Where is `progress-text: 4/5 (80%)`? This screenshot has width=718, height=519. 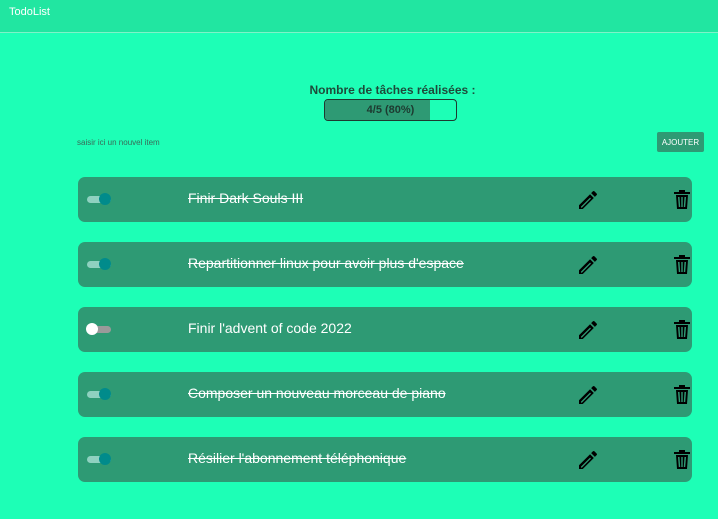
progress-text: 4/5 (80%) is located at coordinates (390, 110).